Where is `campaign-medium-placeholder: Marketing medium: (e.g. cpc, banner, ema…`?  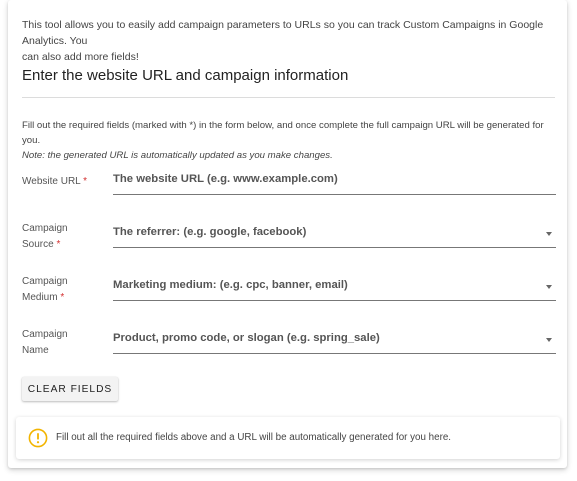 campaign-medium-placeholder: Marketing medium: (e.g. cpc, banner, ema… is located at coordinates (230, 285).